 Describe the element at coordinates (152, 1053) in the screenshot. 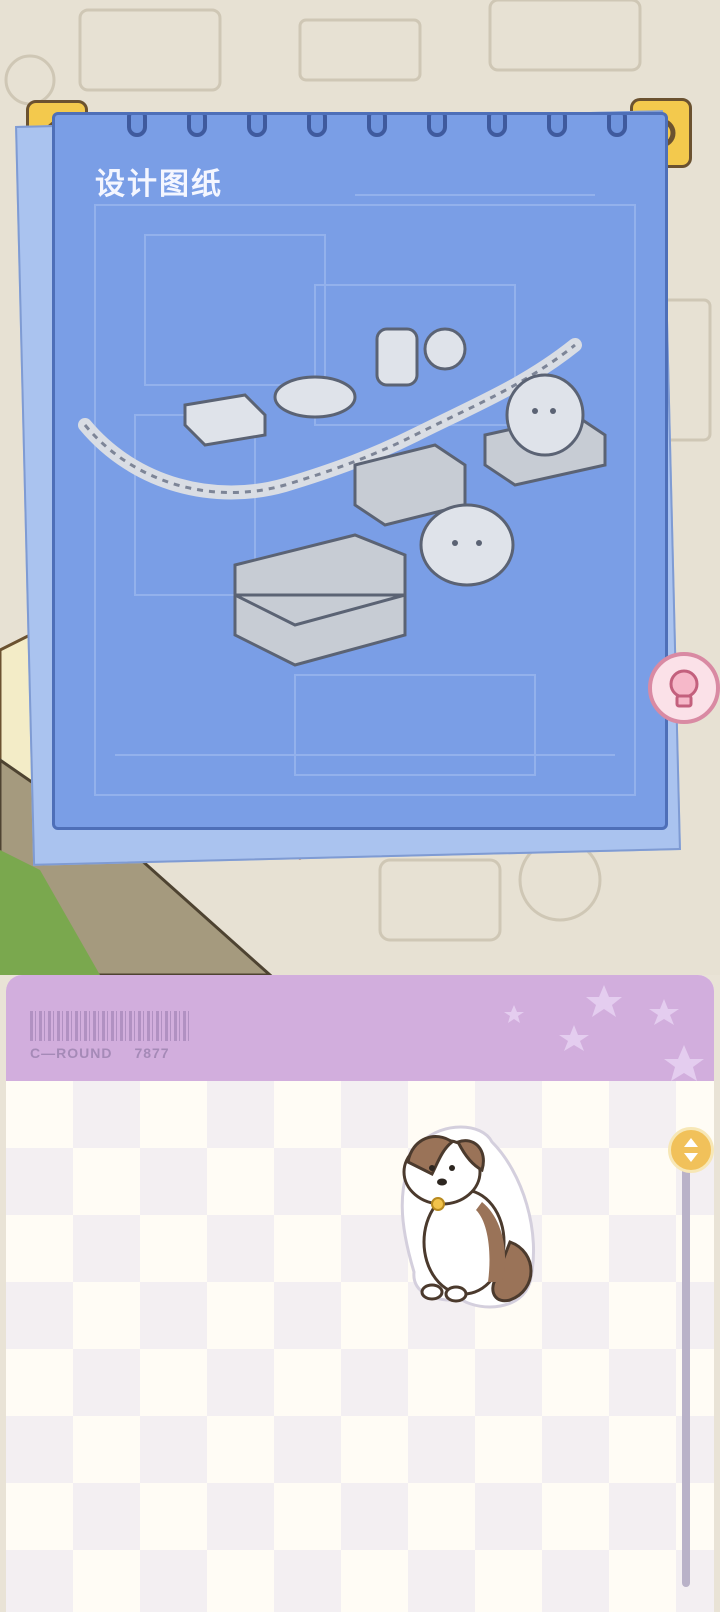

I see `barcode-number: 7877` at that location.